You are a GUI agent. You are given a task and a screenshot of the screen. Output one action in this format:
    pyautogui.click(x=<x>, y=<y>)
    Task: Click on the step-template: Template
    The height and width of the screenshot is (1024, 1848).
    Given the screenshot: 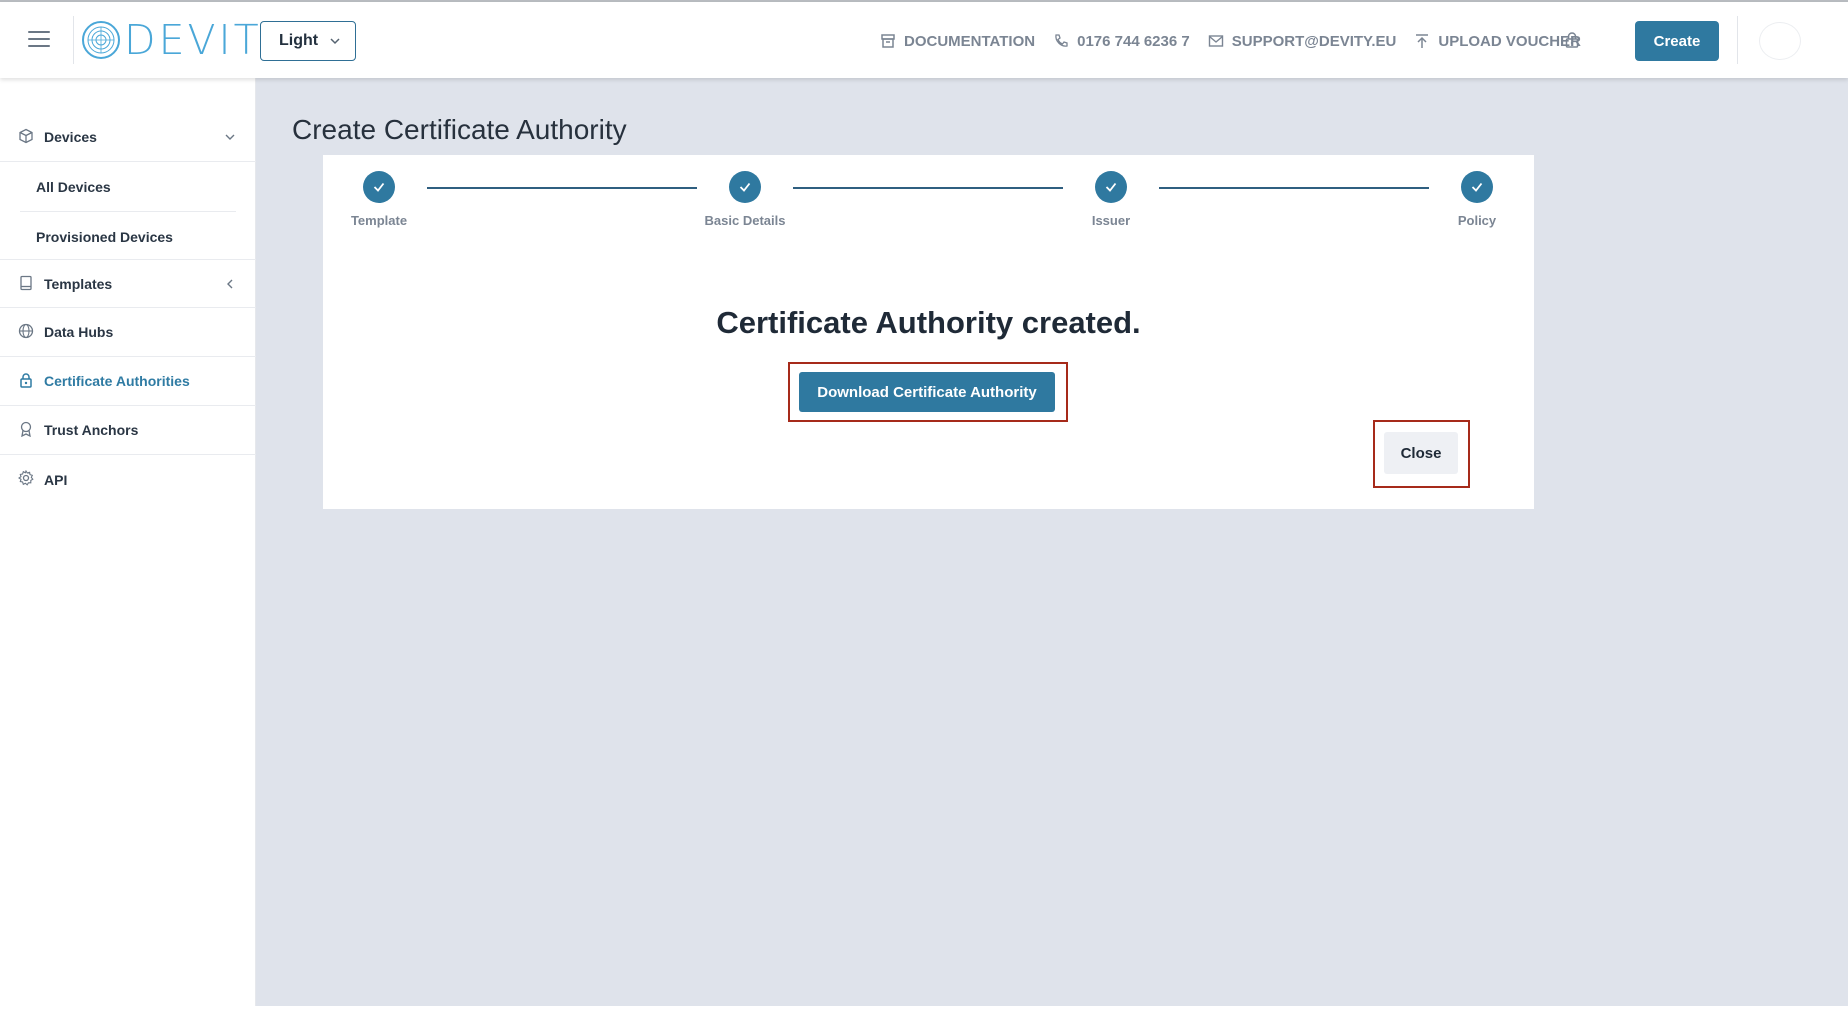 What is the action you would take?
    pyautogui.click(x=379, y=199)
    